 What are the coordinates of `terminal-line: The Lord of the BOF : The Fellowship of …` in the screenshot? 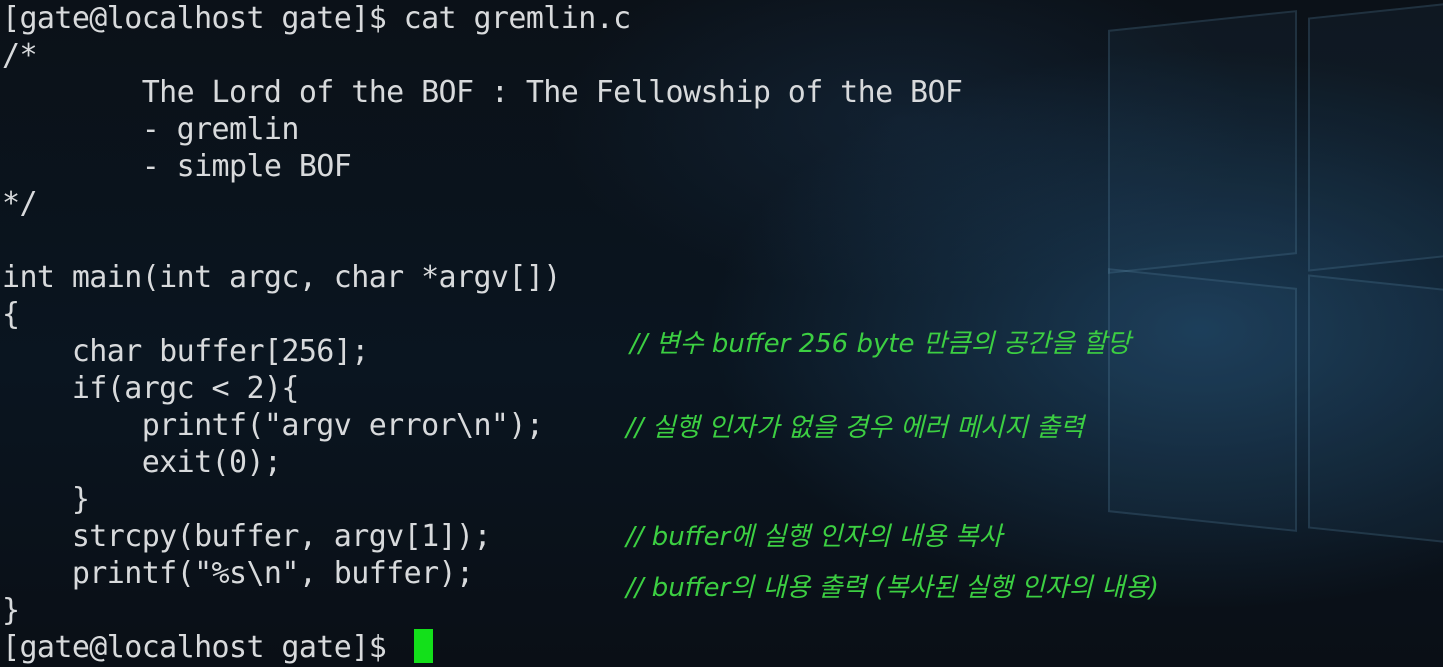 It's located at (482, 92).